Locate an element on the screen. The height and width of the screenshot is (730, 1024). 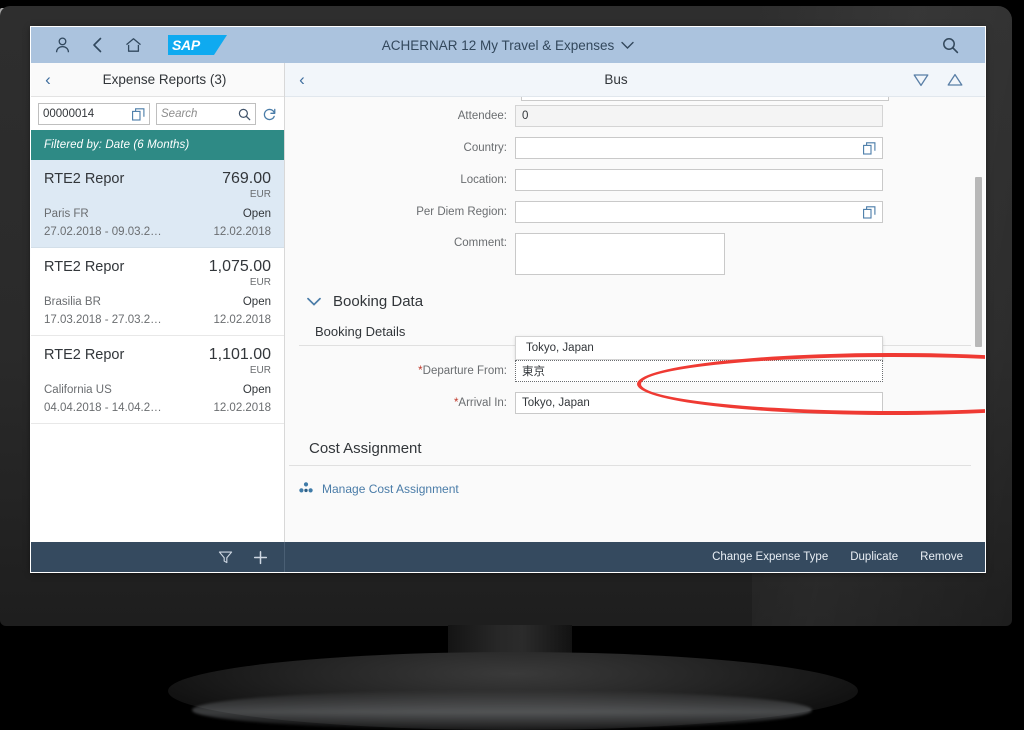
per-diem-region-input is located at coordinates (699, 212).